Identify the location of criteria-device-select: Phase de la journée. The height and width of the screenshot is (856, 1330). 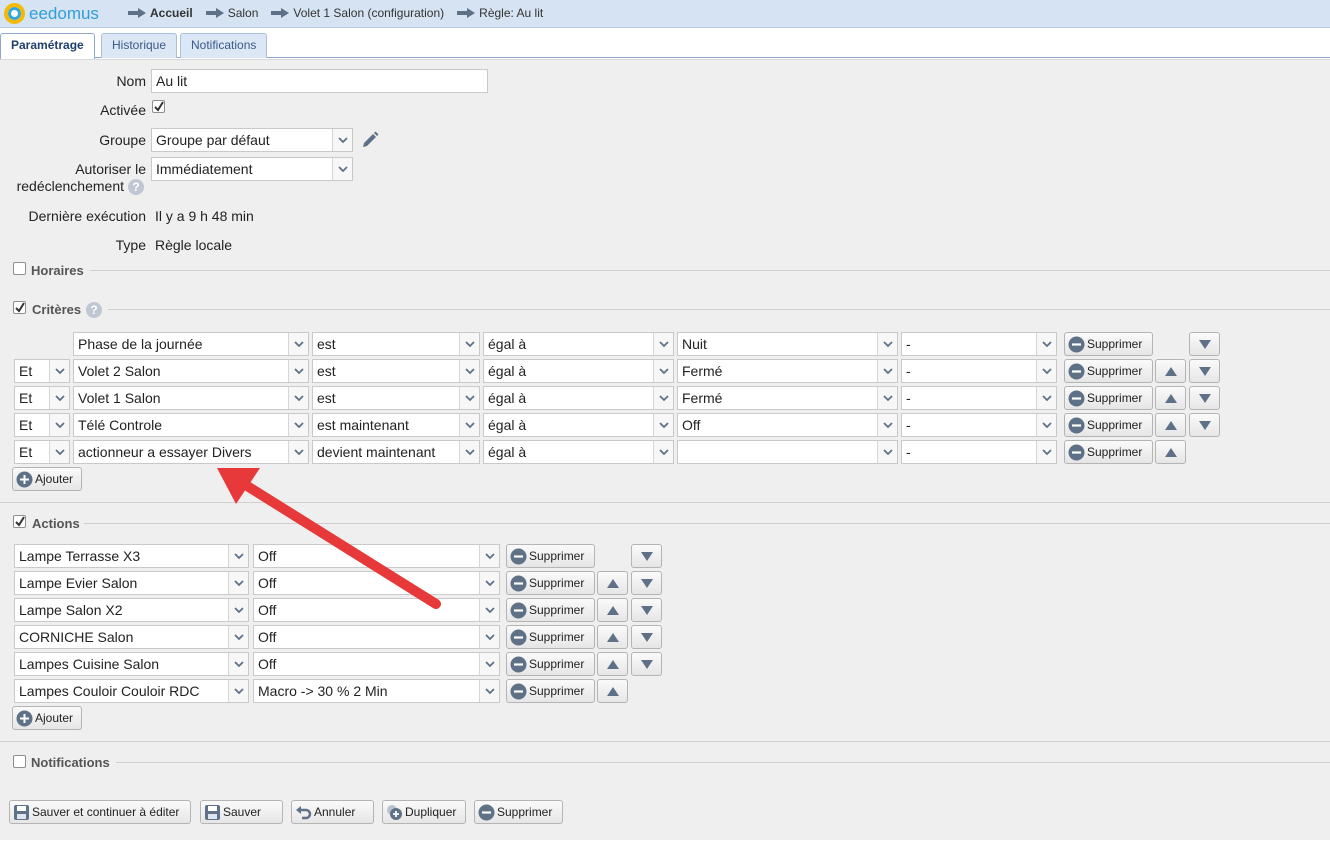
(191, 344).